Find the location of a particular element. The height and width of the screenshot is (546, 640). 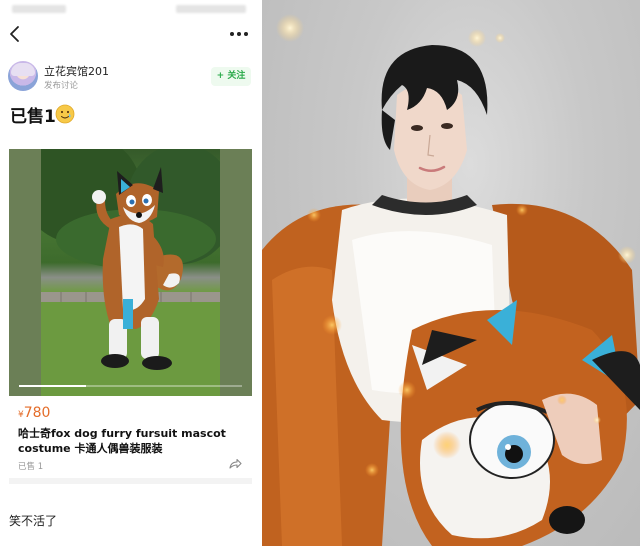

section-divider is located at coordinates (130, 481).